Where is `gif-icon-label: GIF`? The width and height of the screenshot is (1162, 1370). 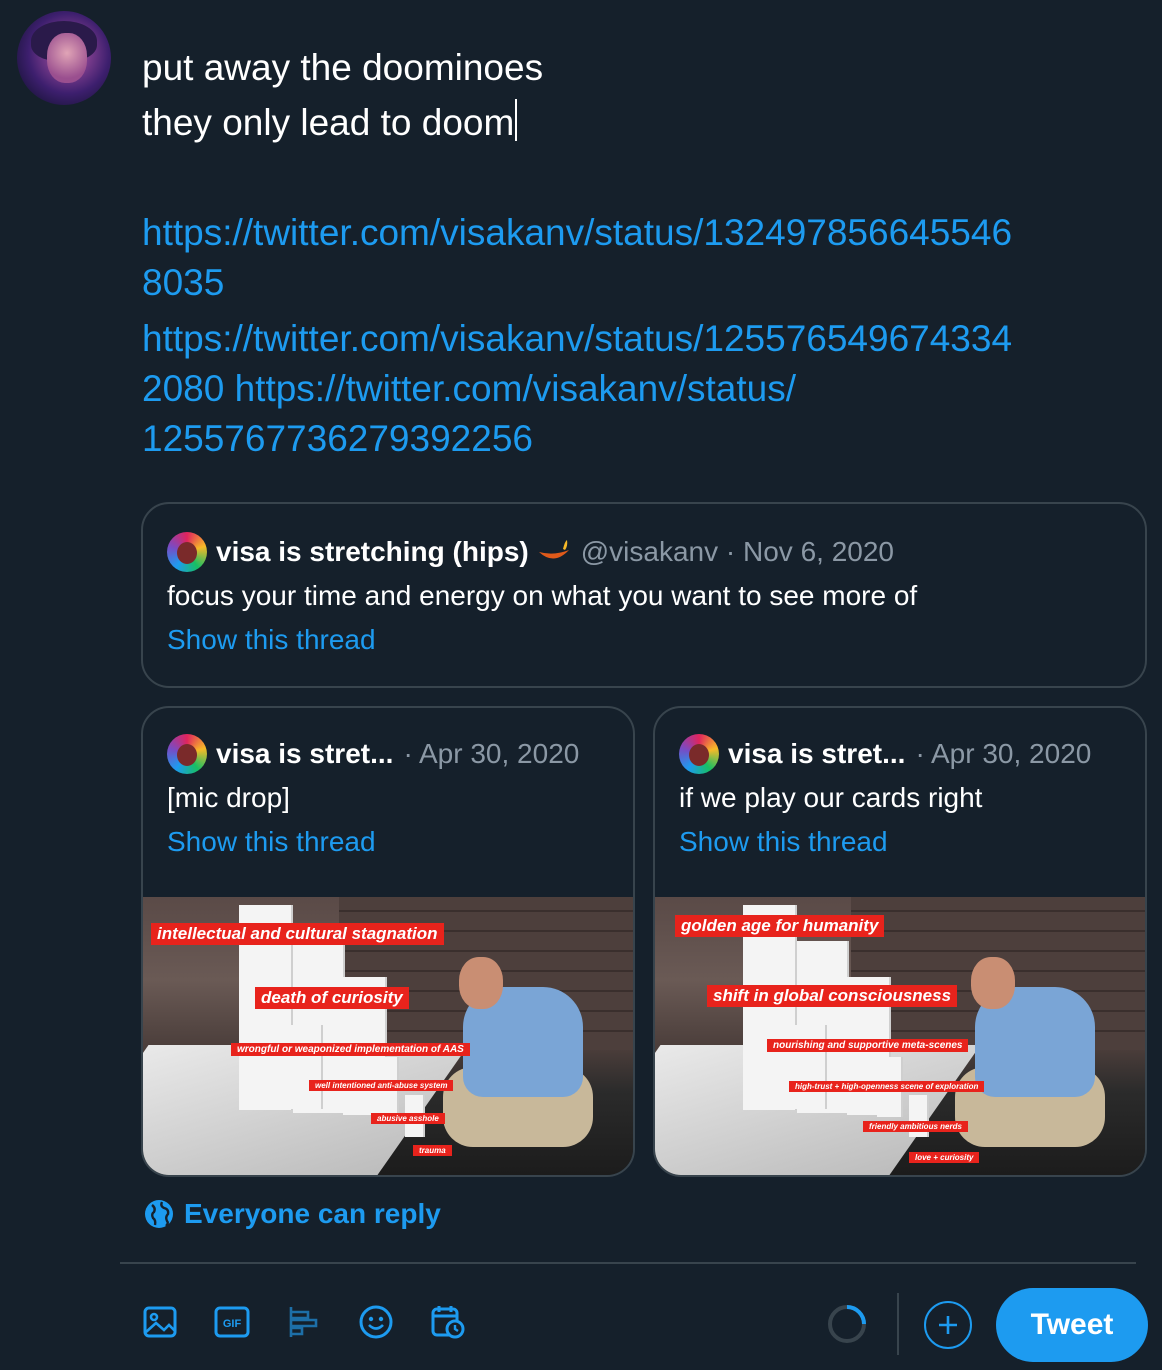
gif-icon-label: GIF is located at coordinates (232, 1324).